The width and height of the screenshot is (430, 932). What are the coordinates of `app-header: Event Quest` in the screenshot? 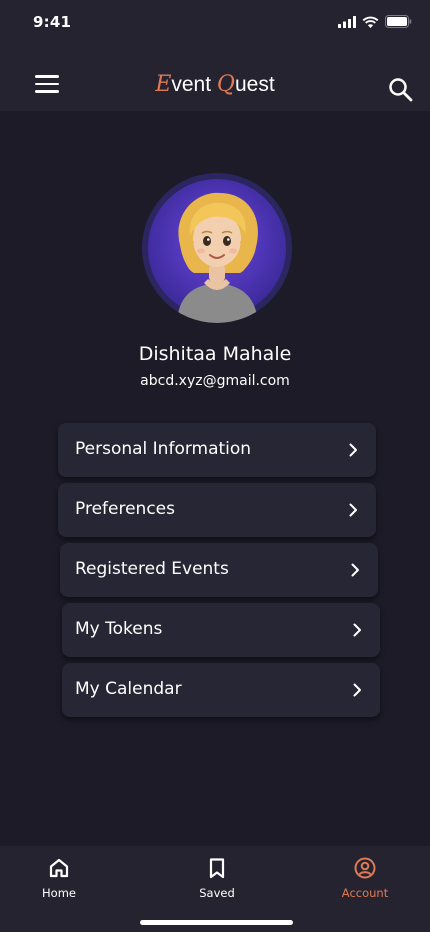 It's located at (215, 84).